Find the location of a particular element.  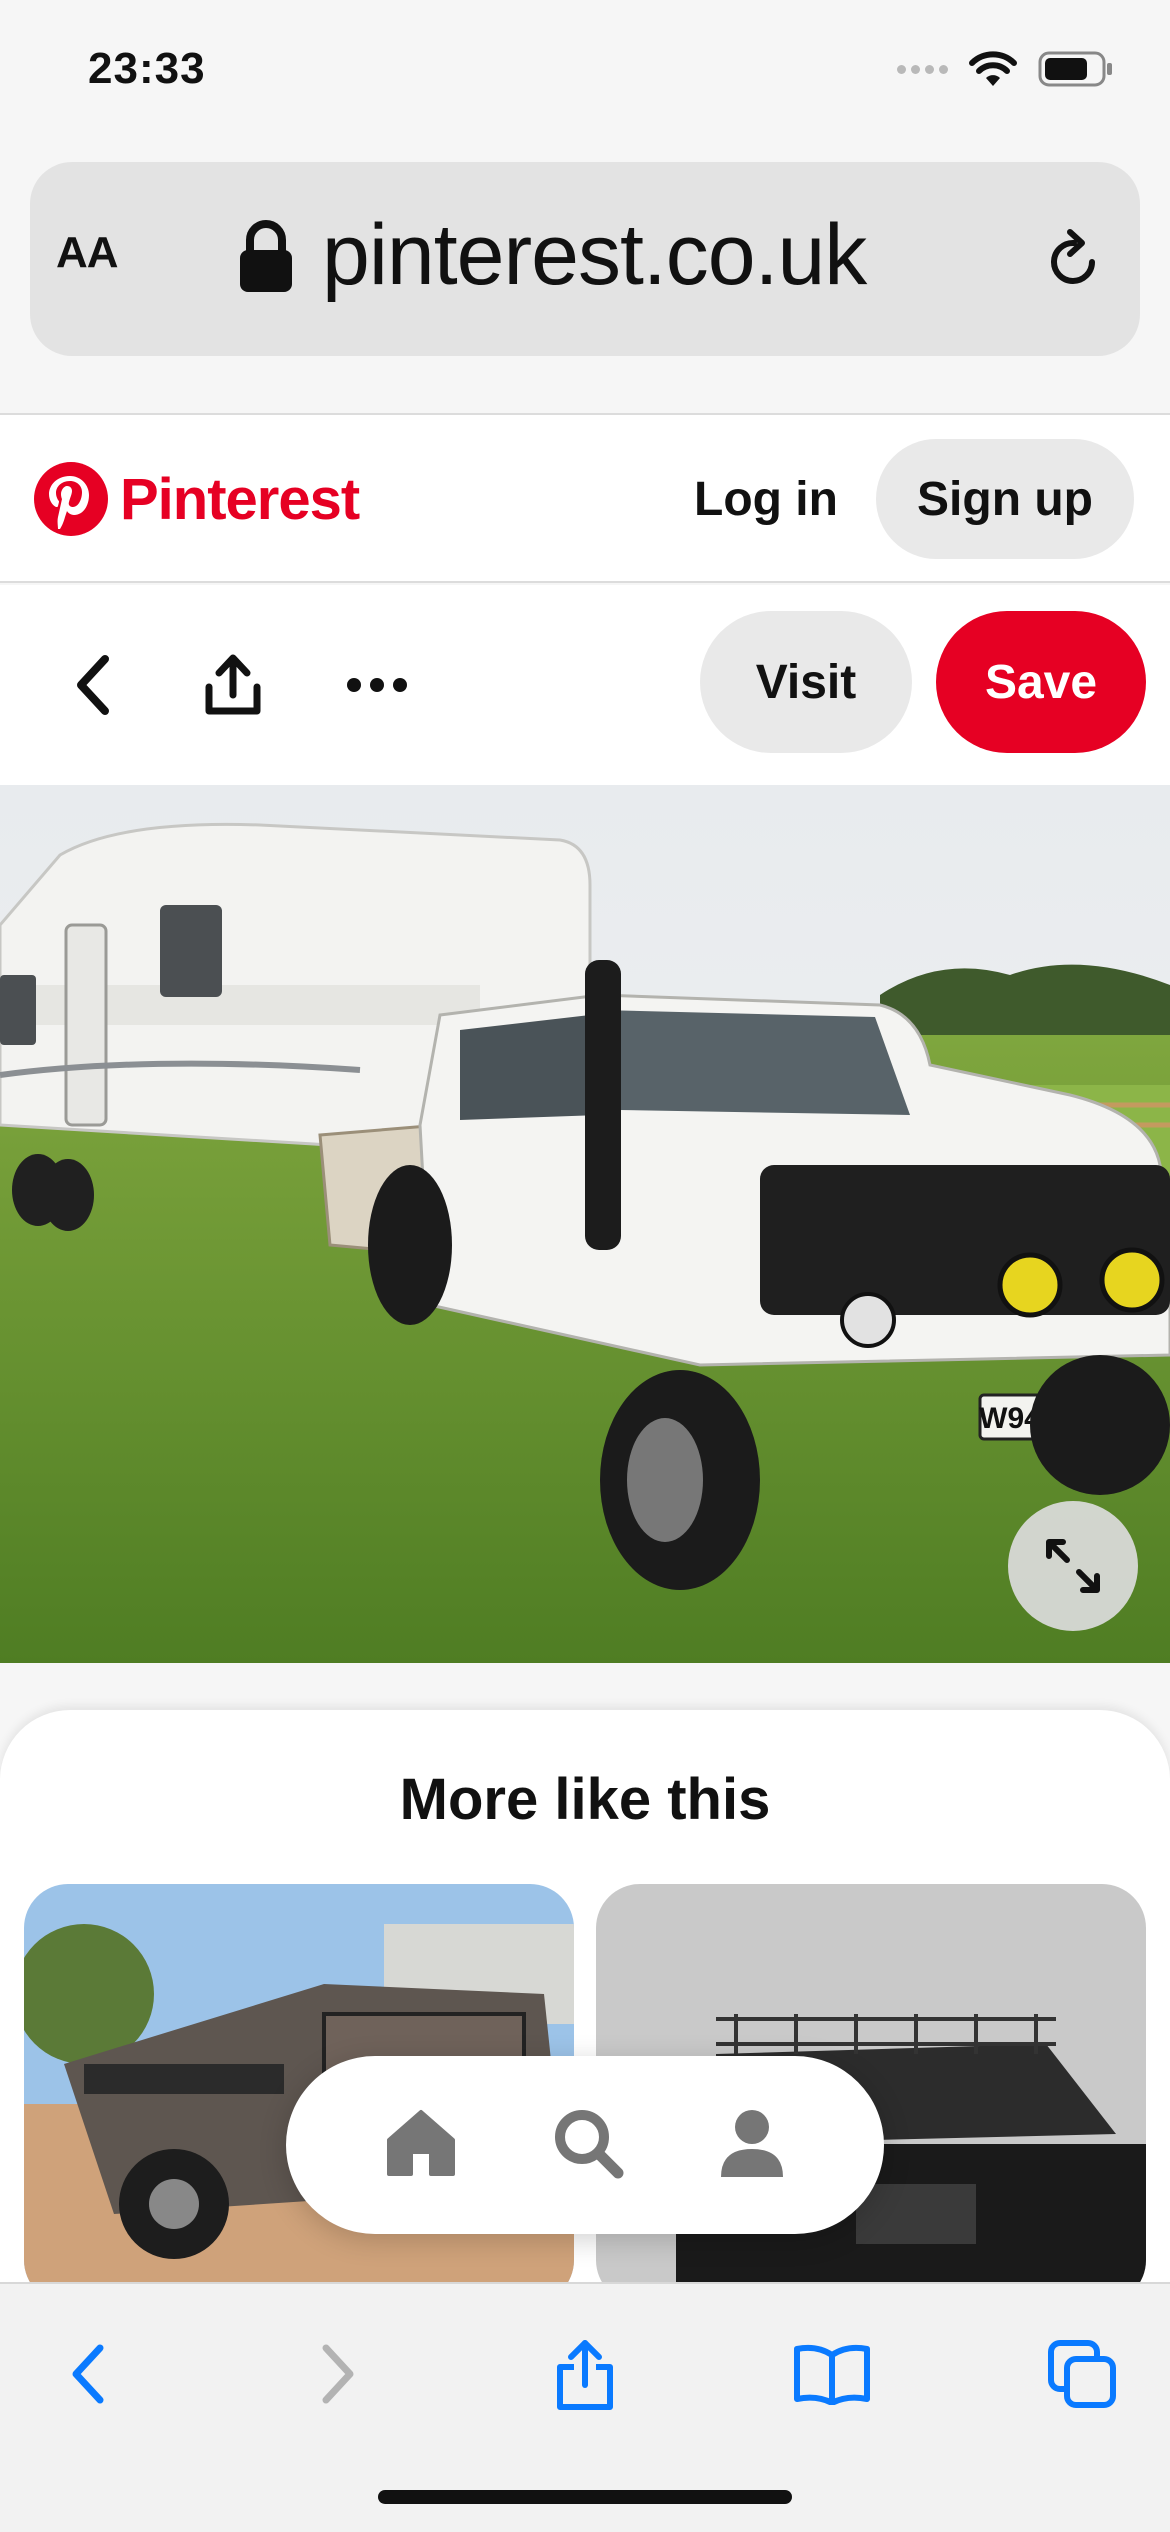

home-tab is located at coordinates (421, 2145).